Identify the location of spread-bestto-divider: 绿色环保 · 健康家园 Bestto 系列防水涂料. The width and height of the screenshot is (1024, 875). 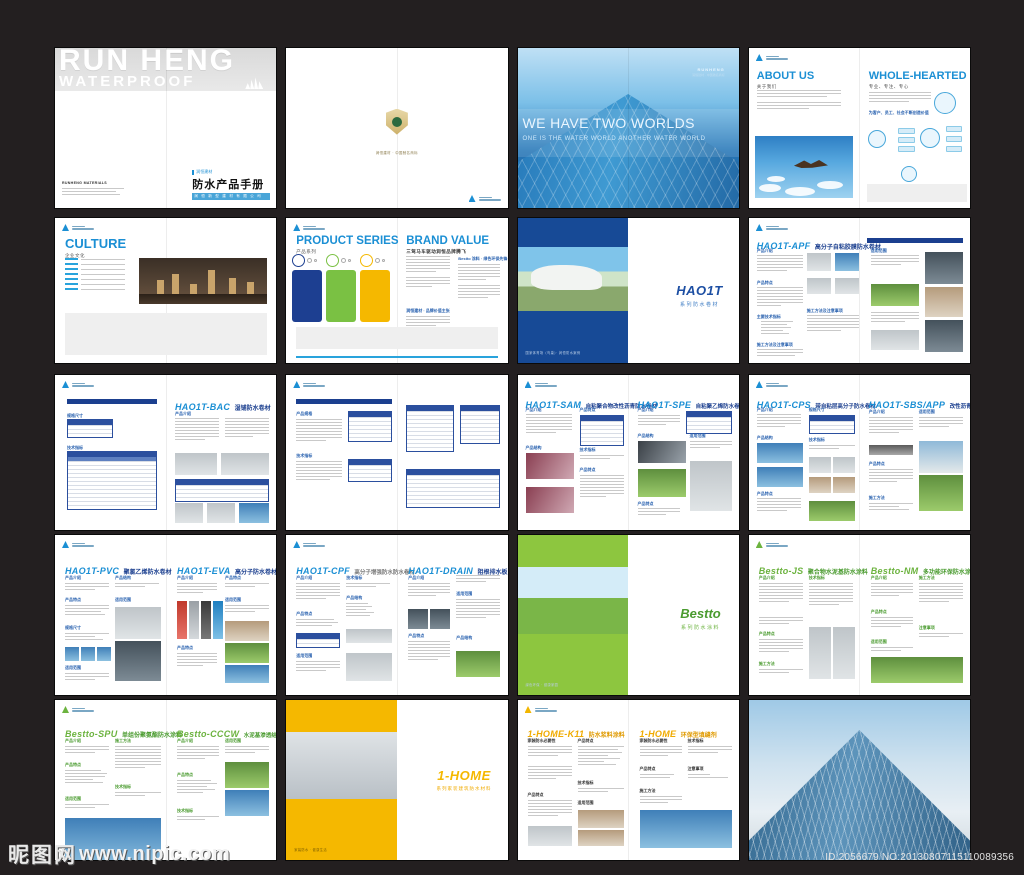
(628, 615).